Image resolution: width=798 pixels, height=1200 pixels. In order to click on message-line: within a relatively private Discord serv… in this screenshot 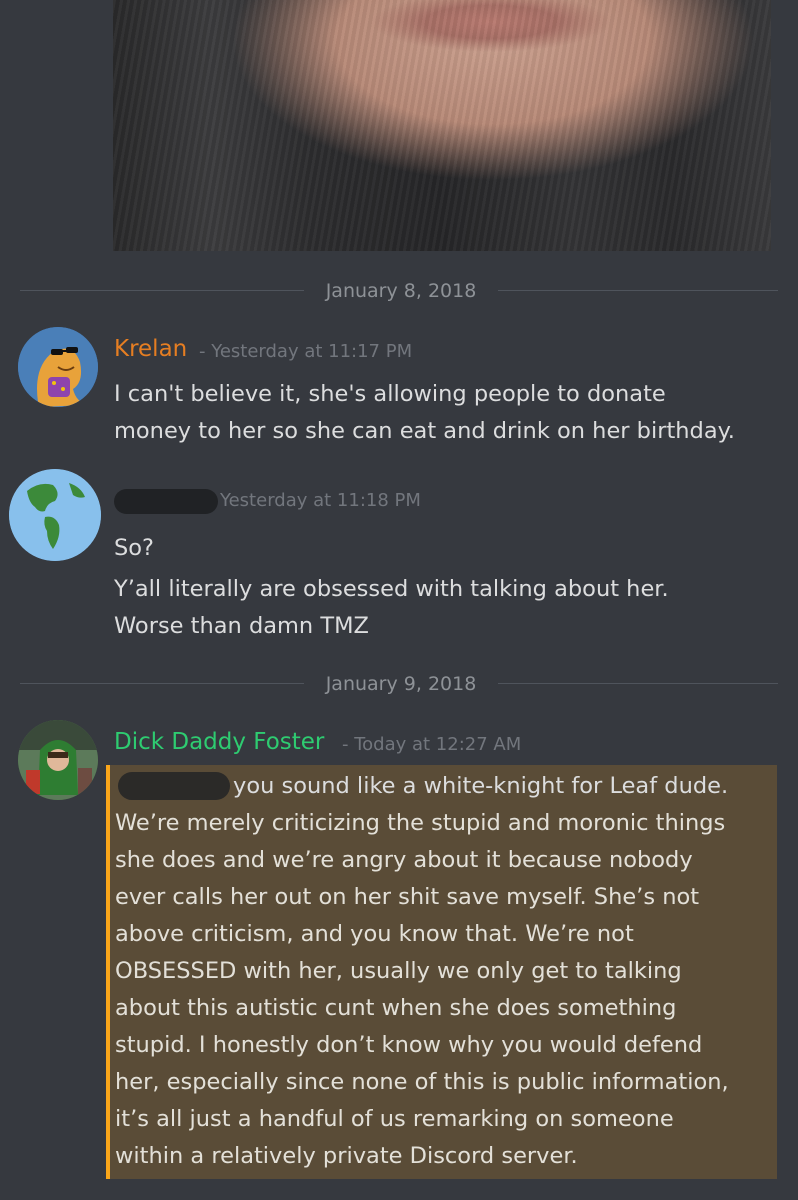, I will do `click(346, 1156)`.